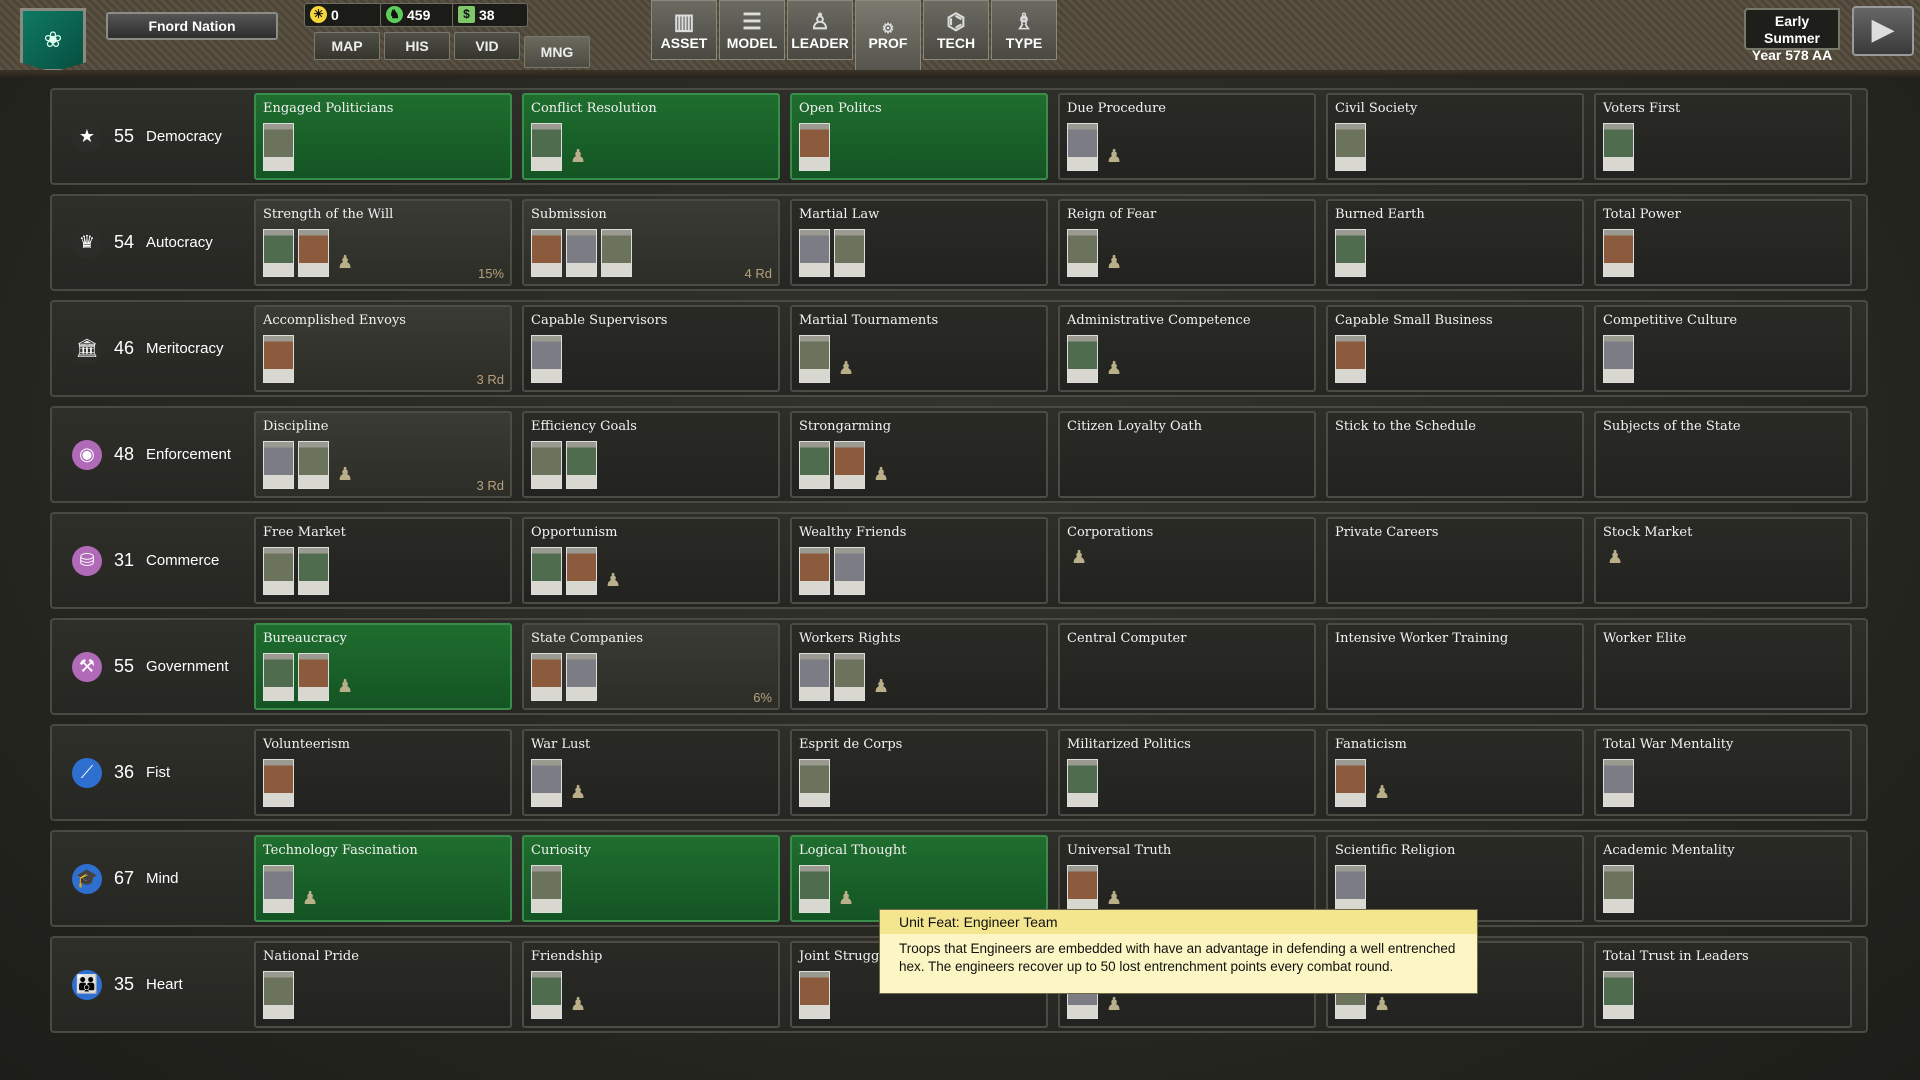 The height and width of the screenshot is (1080, 1920). Describe the element at coordinates (651, 348) in the screenshot. I see `profession-card: Capable Supervisors` at that location.